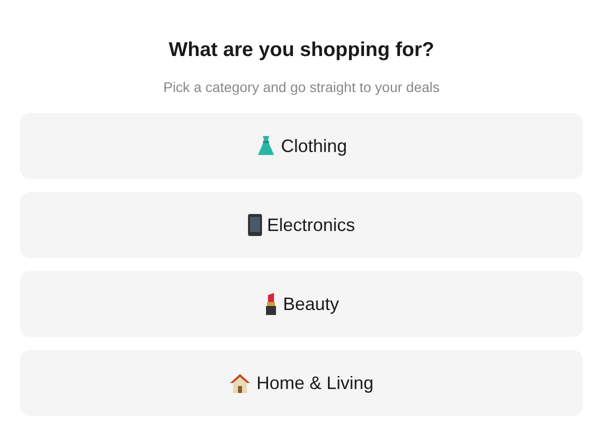 This screenshot has width=603, height=439. Describe the element at coordinates (301, 50) in the screenshot. I see `page-title: What are you shopping for?` at that location.